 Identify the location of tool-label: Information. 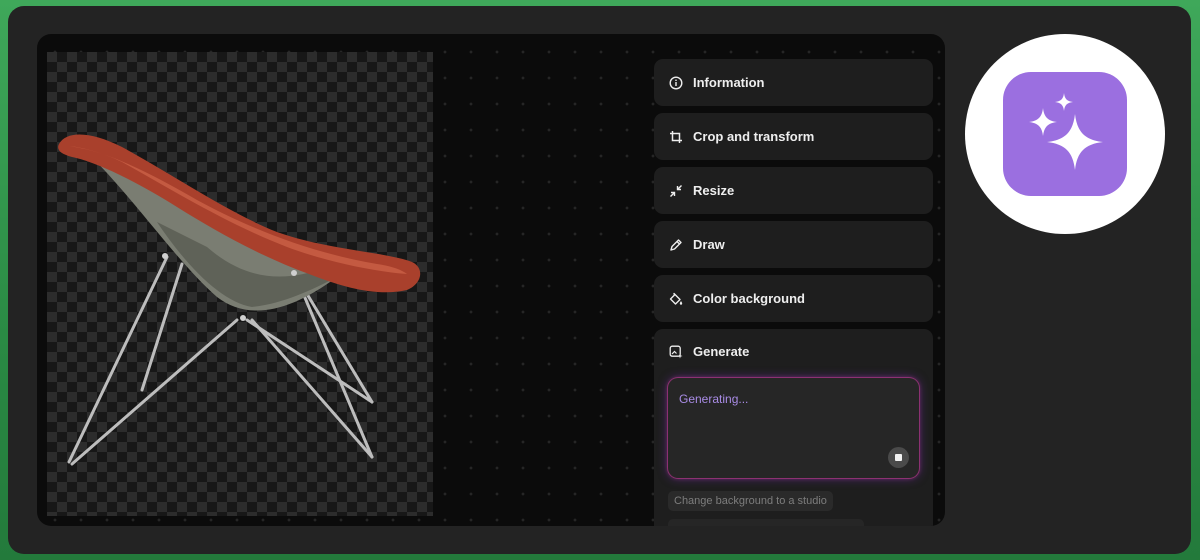
(729, 82).